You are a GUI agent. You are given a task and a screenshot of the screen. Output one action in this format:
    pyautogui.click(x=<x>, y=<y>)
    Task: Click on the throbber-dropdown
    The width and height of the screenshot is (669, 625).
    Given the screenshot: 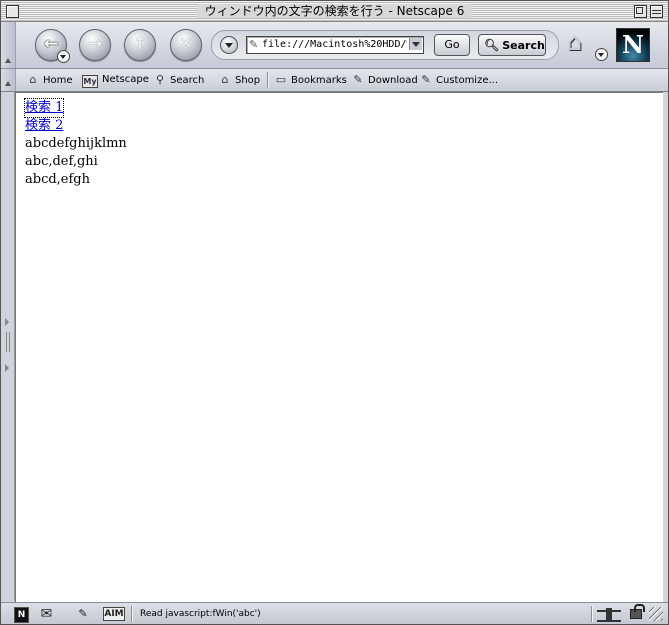 What is the action you would take?
    pyautogui.click(x=601, y=54)
    